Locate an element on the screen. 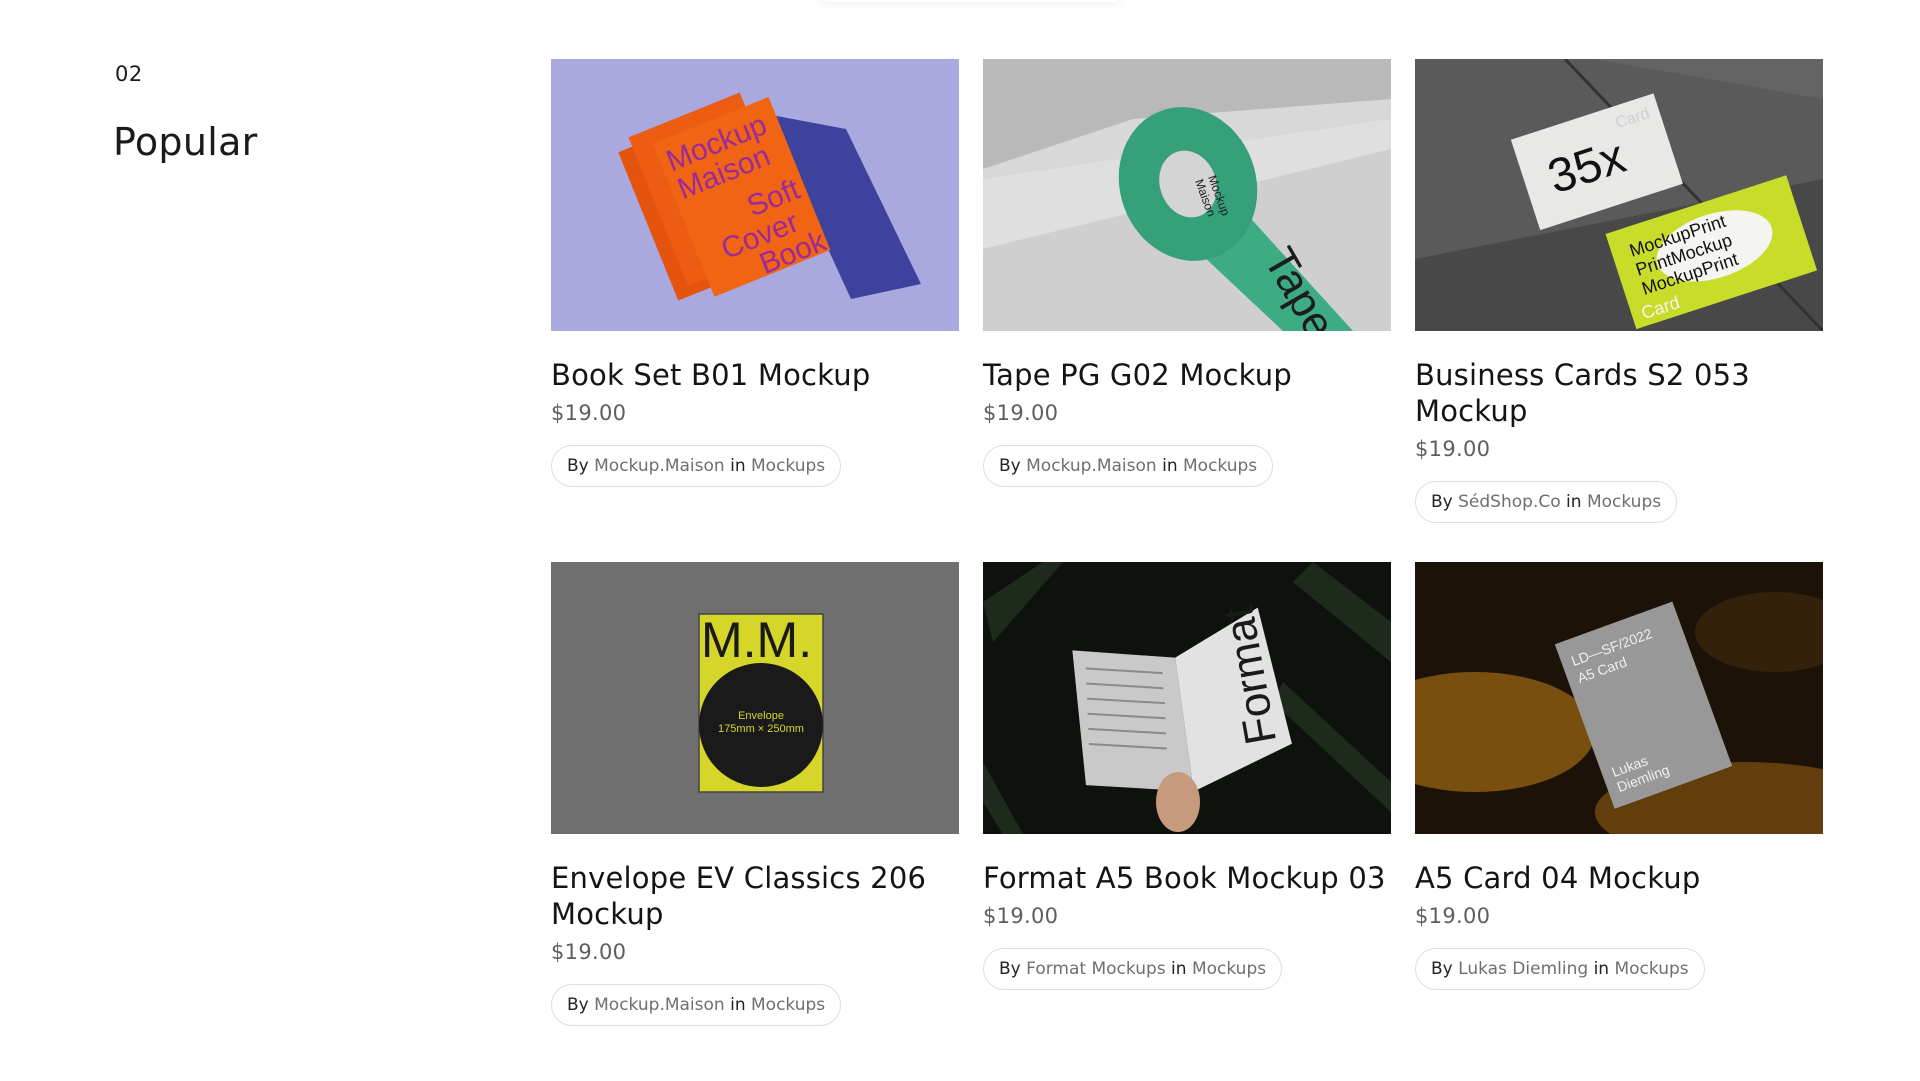 The height and width of the screenshot is (1081, 1920). svg-text: Envelope is located at coordinates (761, 716).